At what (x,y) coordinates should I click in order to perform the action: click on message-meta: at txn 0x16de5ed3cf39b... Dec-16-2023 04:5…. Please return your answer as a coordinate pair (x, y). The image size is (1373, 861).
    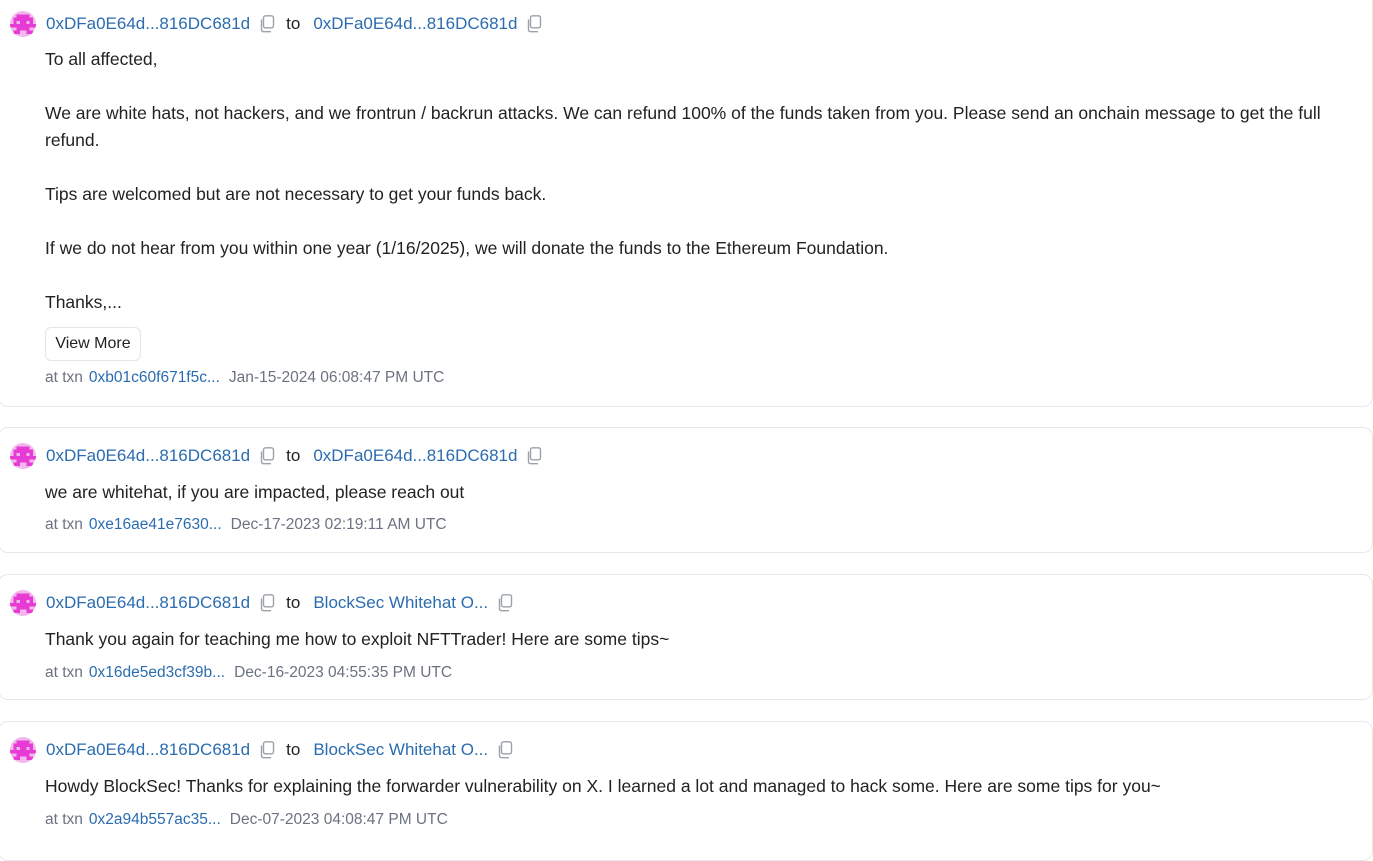
    Looking at the image, I should click on (248, 673).